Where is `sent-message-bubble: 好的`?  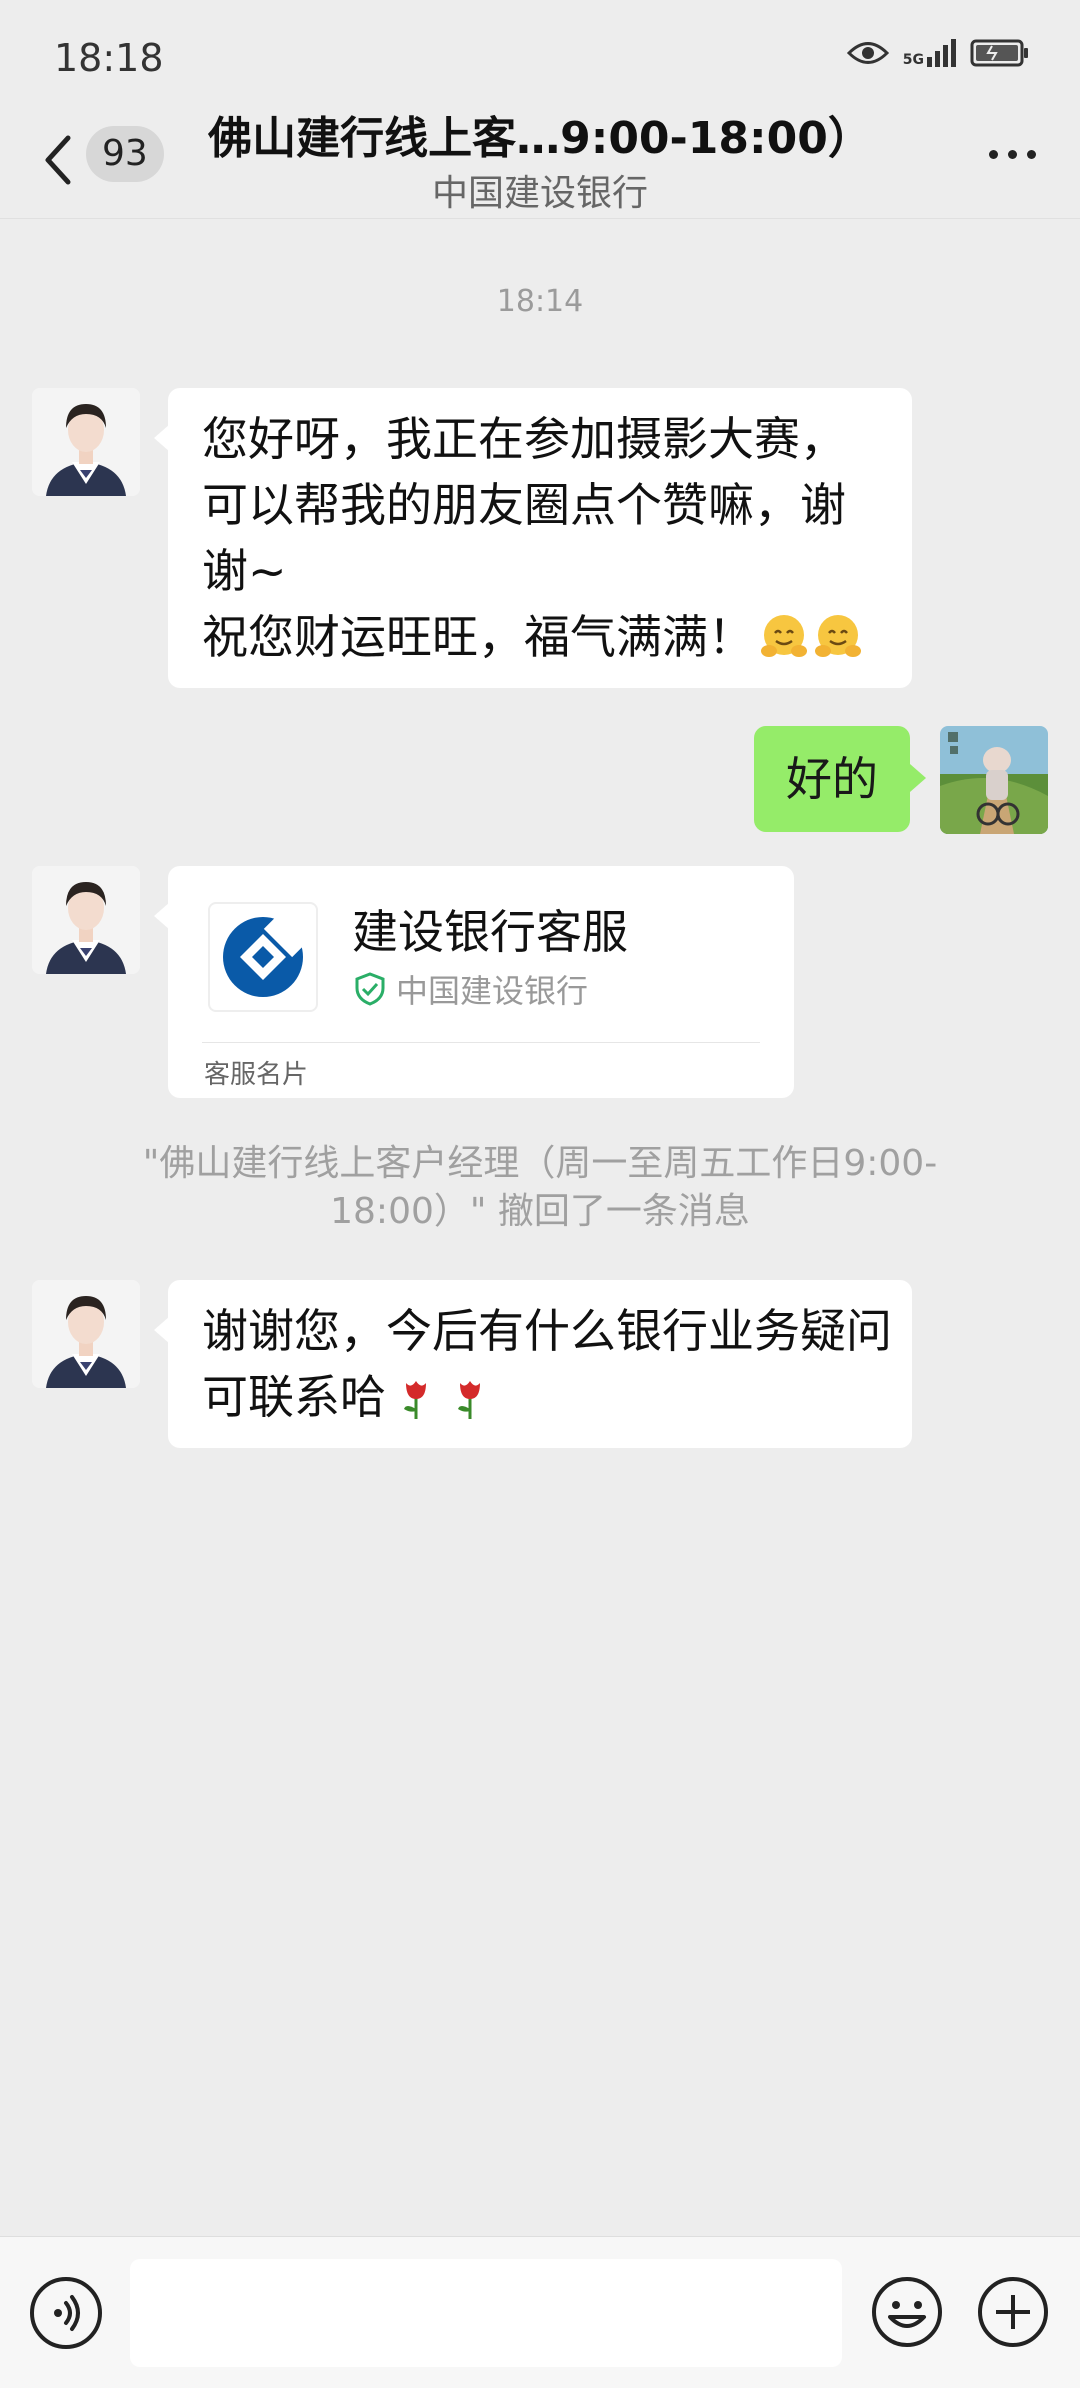
sent-message-bubble: 好的 is located at coordinates (840, 779).